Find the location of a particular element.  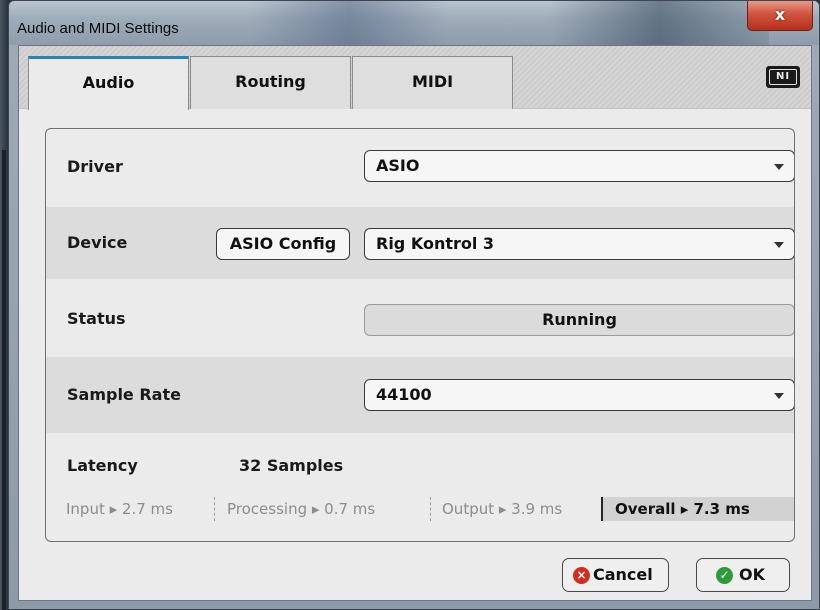

sample-rate-row: Sample Rate 44100 is located at coordinates (420, 395).